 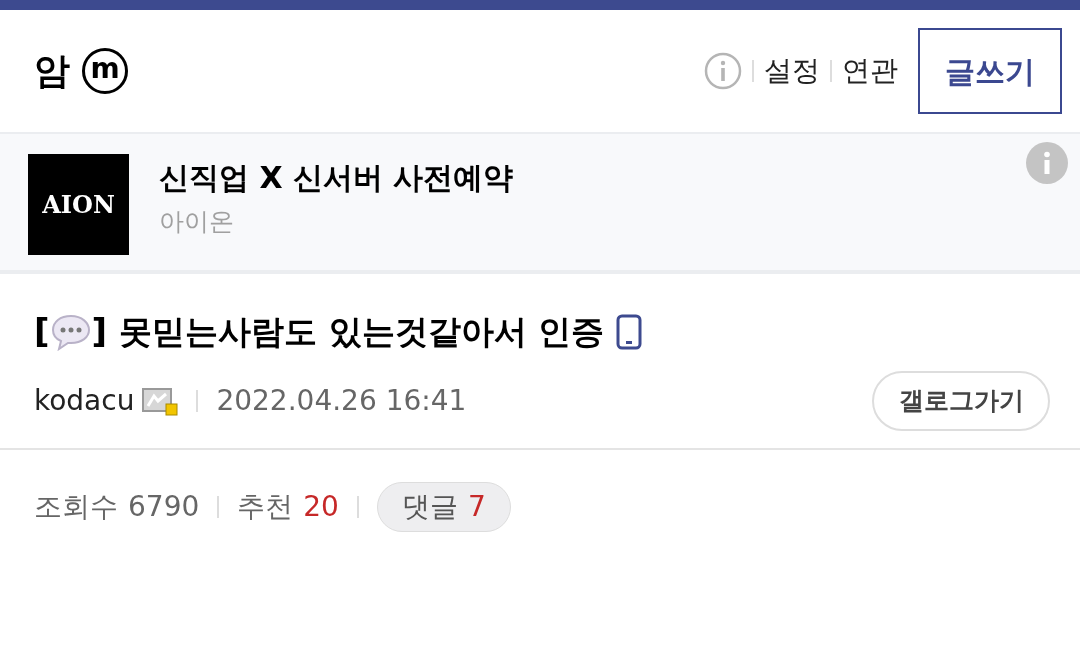 What do you see at coordinates (84, 401) in the screenshot?
I see `author-name: kodacu` at bounding box center [84, 401].